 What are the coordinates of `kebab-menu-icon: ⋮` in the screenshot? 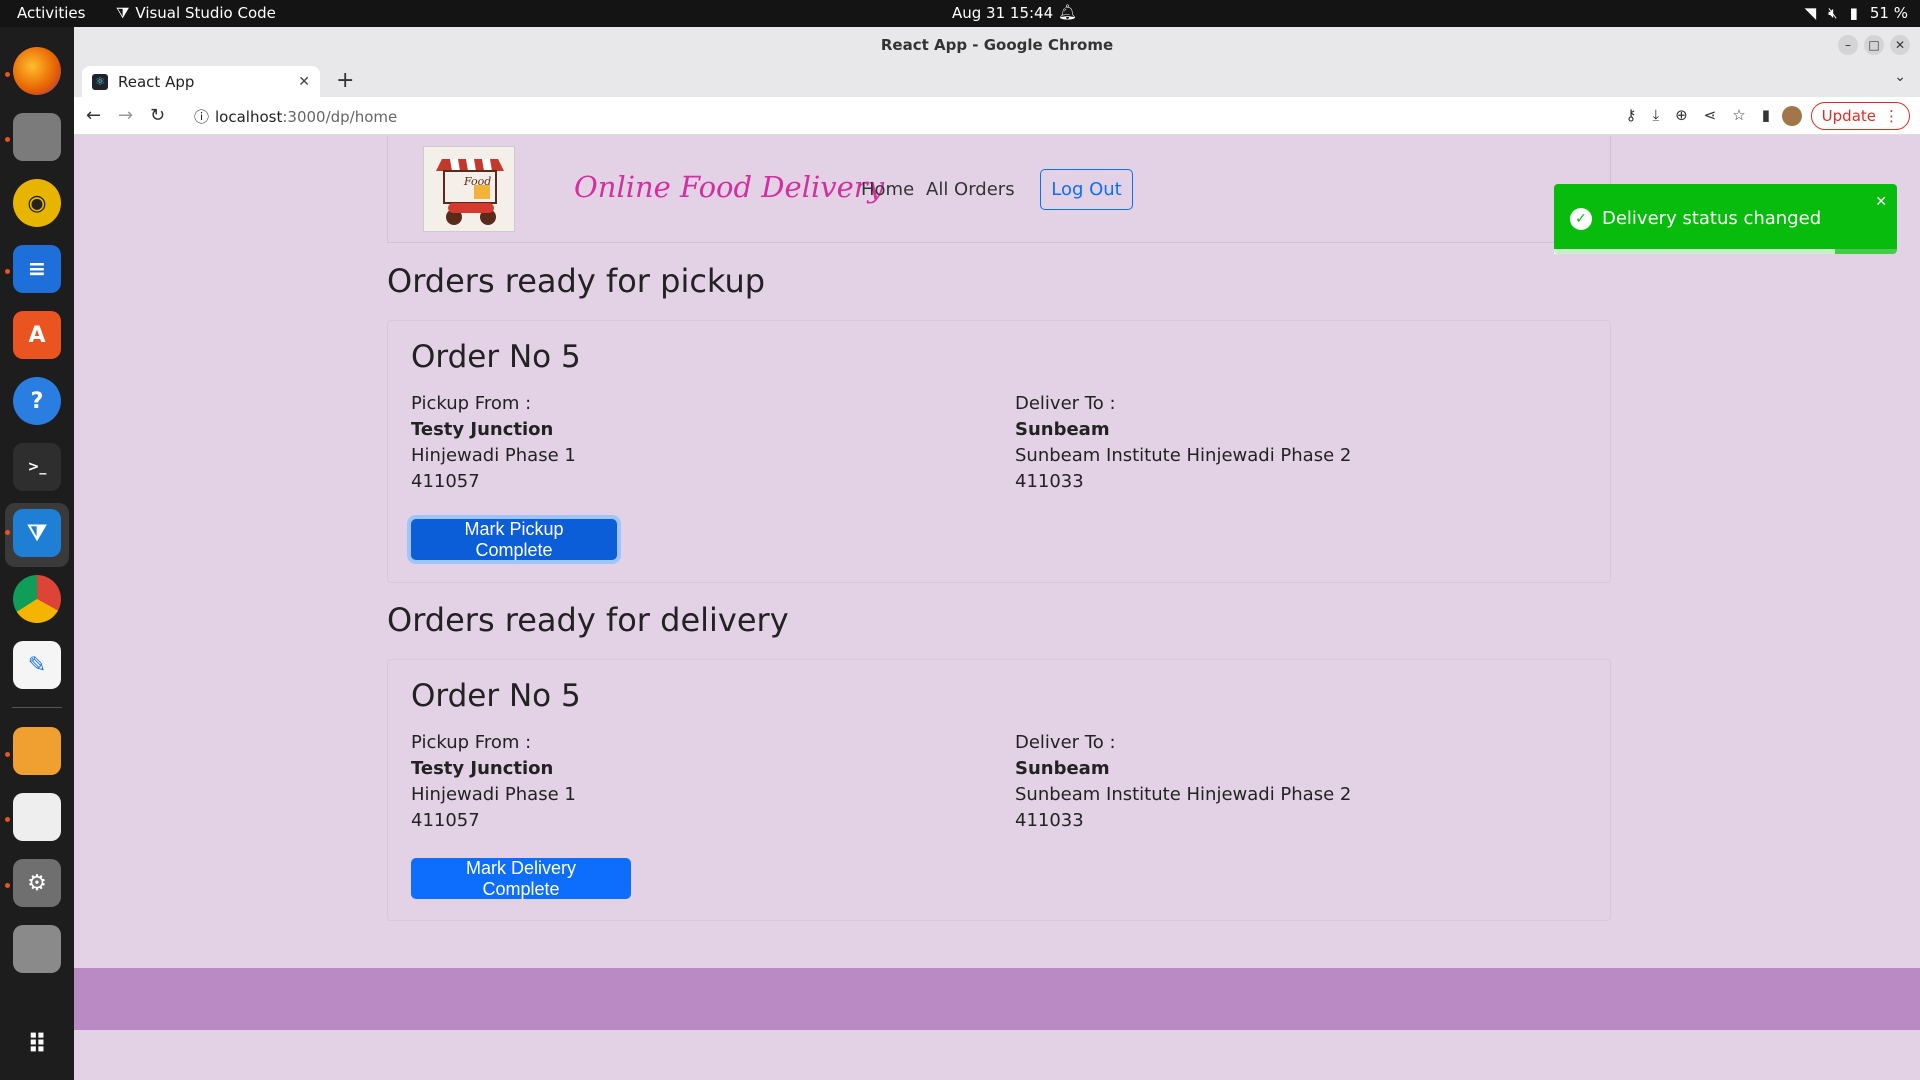 It's located at (1891, 116).